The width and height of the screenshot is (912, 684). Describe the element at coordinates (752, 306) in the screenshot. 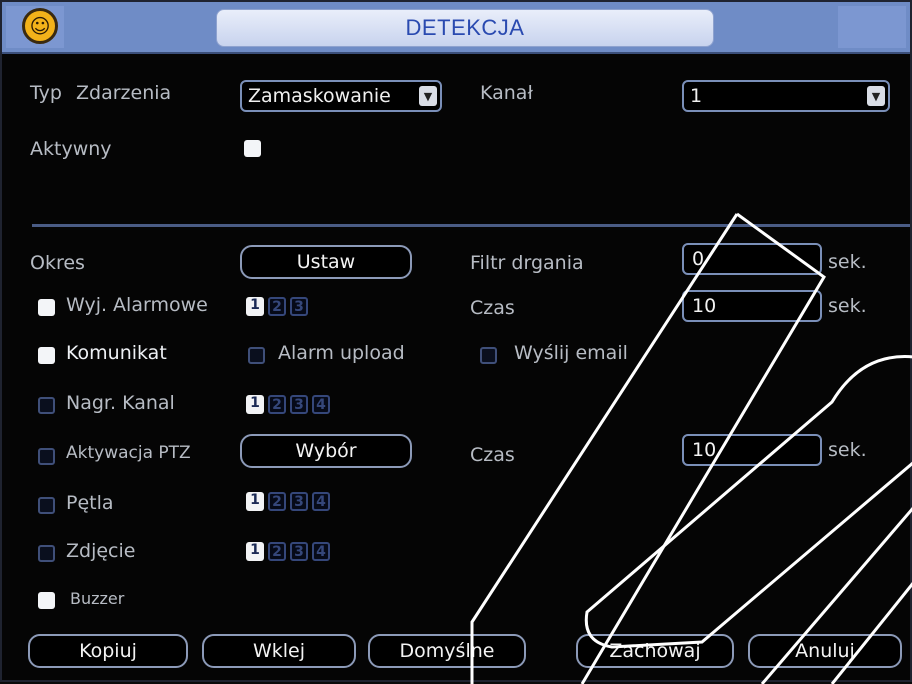

I see `time1-field: 10` at that location.